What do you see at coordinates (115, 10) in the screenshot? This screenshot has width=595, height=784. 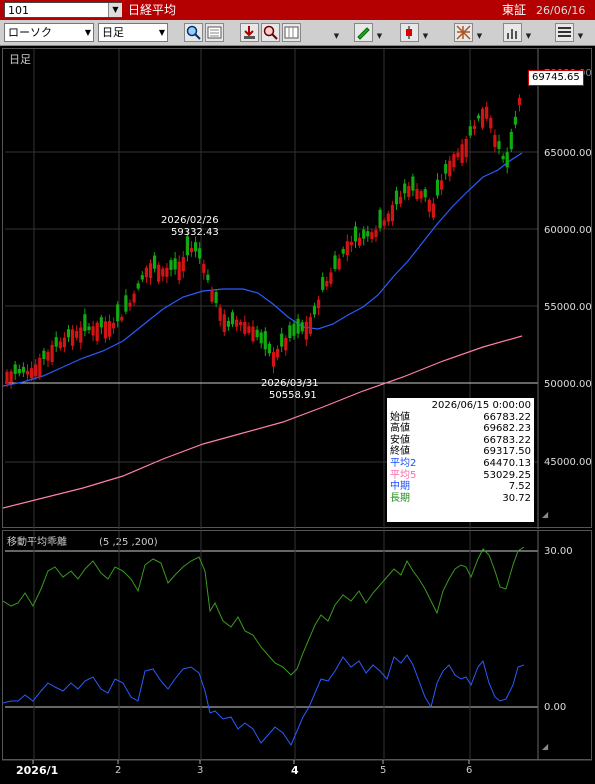 I see `symbol-dropdown-icon: ▼` at bounding box center [115, 10].